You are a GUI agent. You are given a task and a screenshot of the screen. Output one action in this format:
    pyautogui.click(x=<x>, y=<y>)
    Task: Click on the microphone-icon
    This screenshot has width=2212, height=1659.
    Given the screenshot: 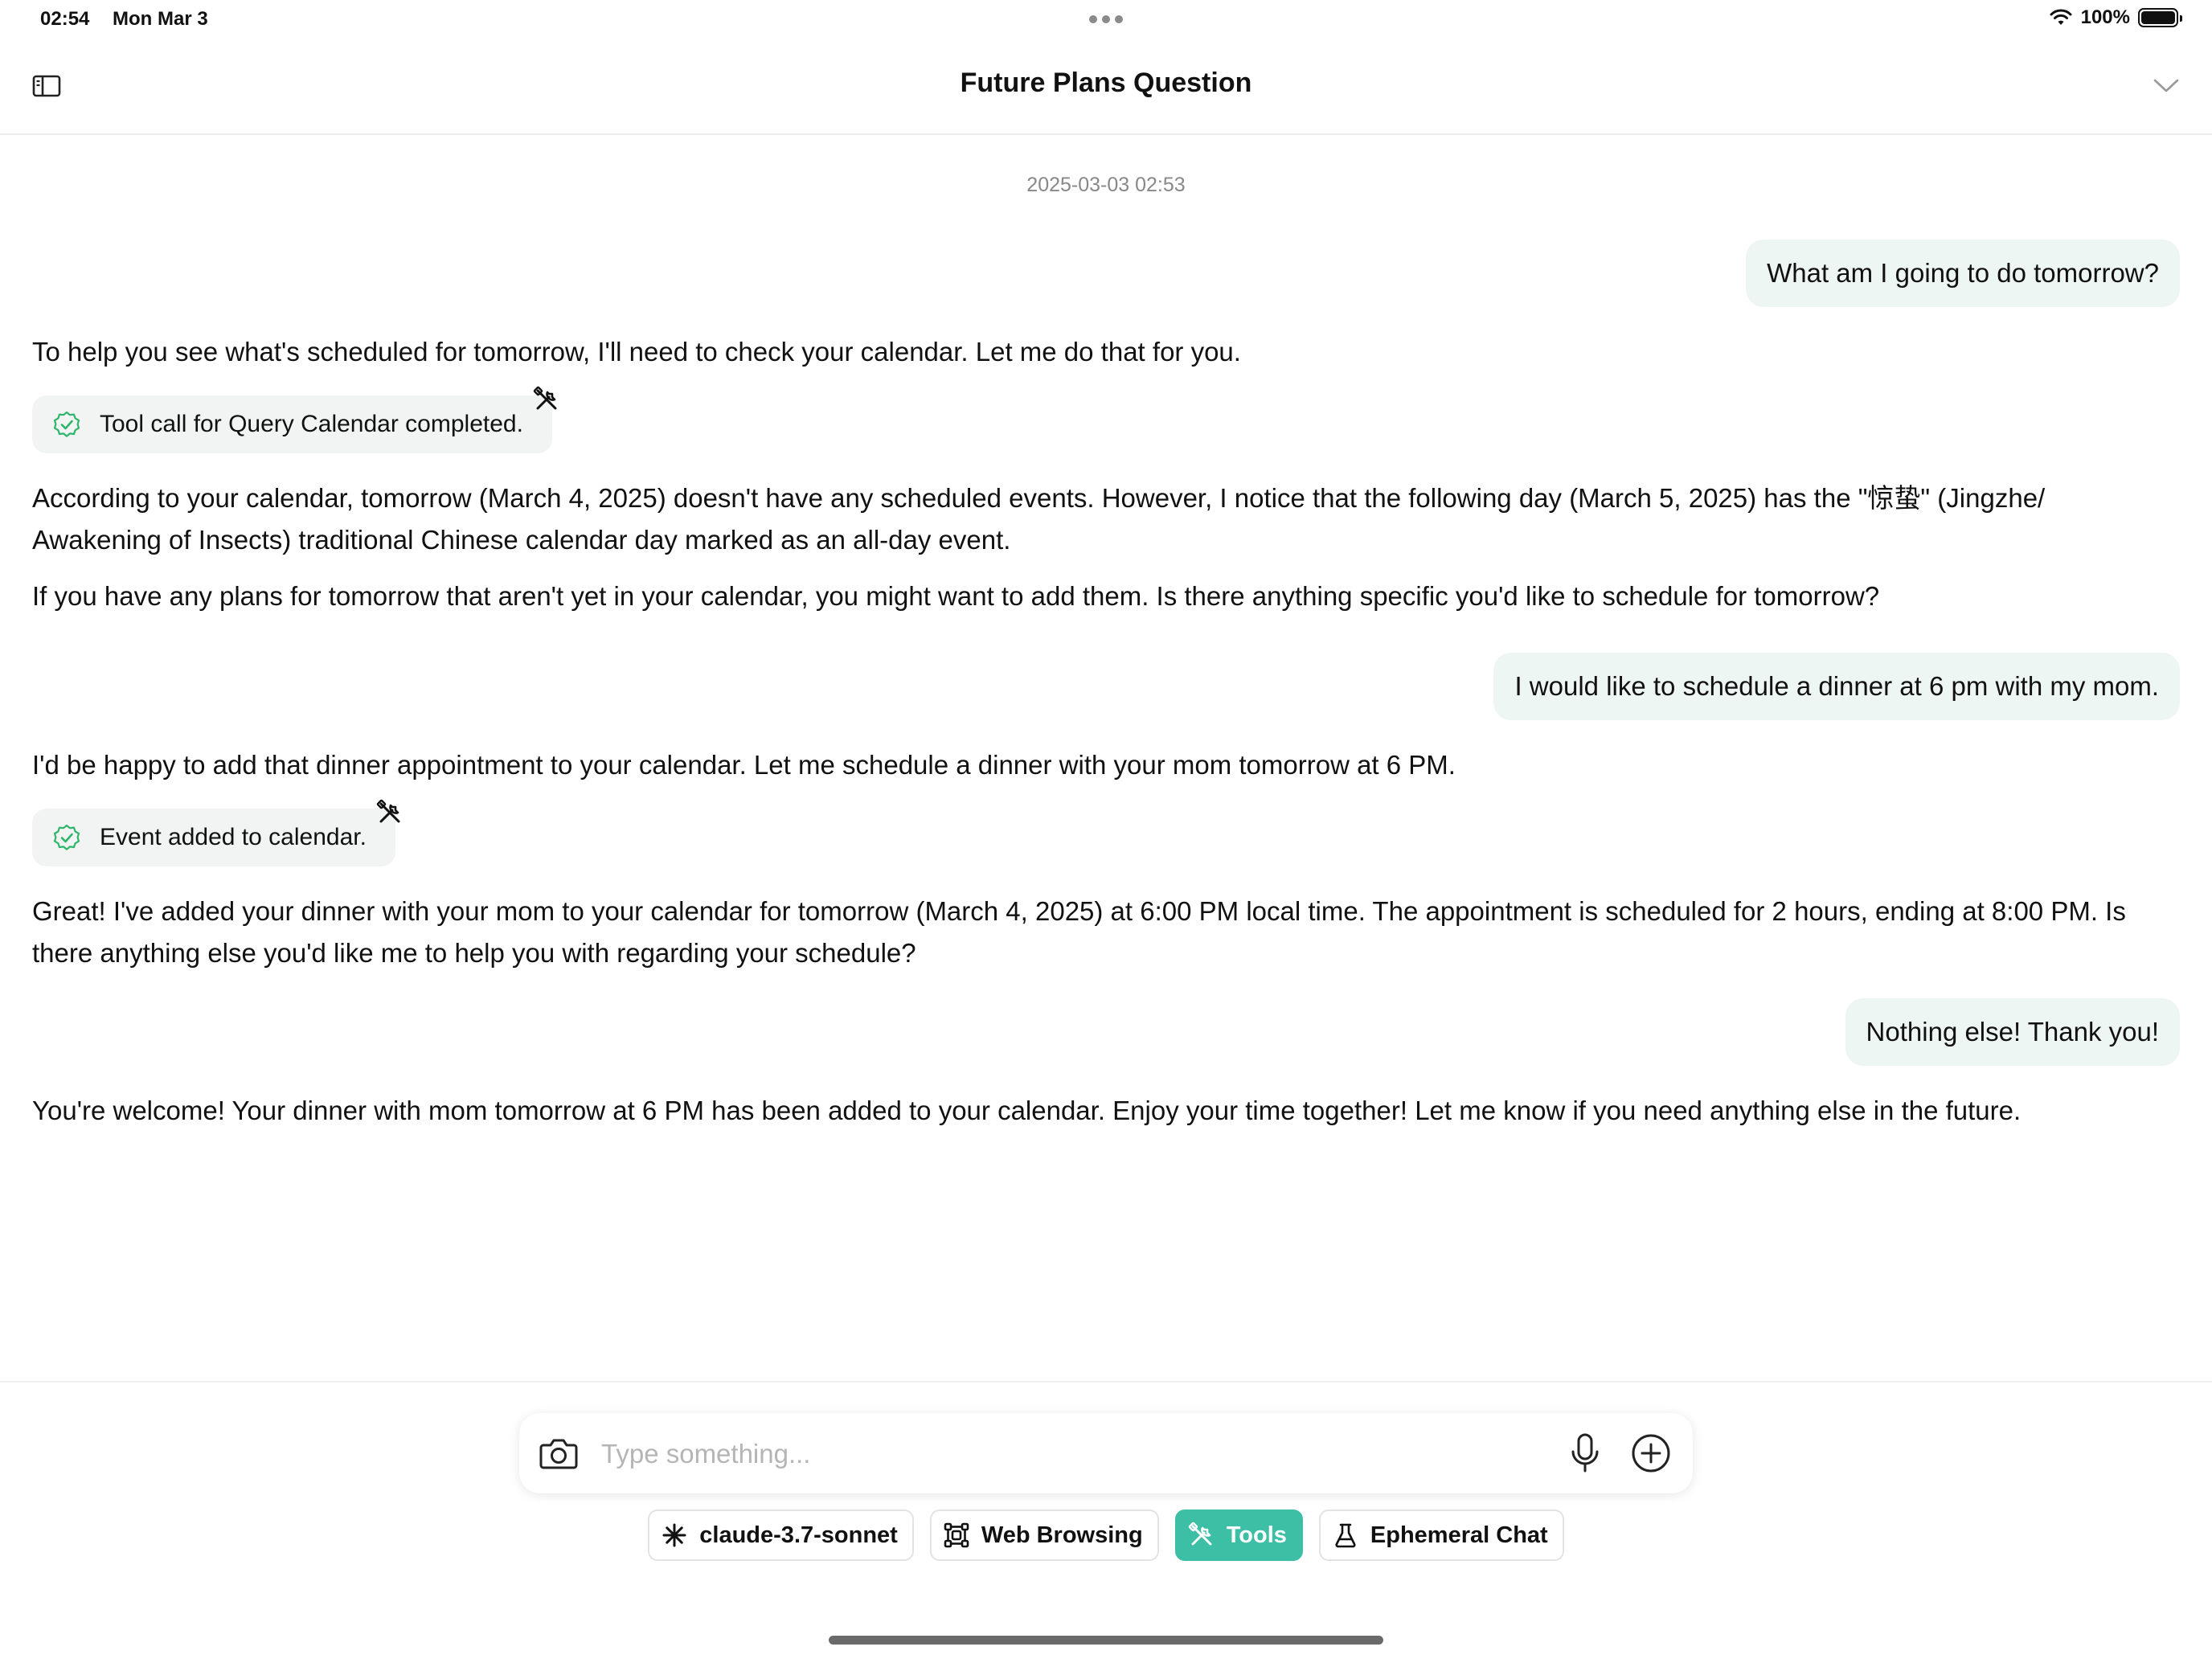 What is the action you would take?
    pyautogui.click(x=1585, y=1453)
    